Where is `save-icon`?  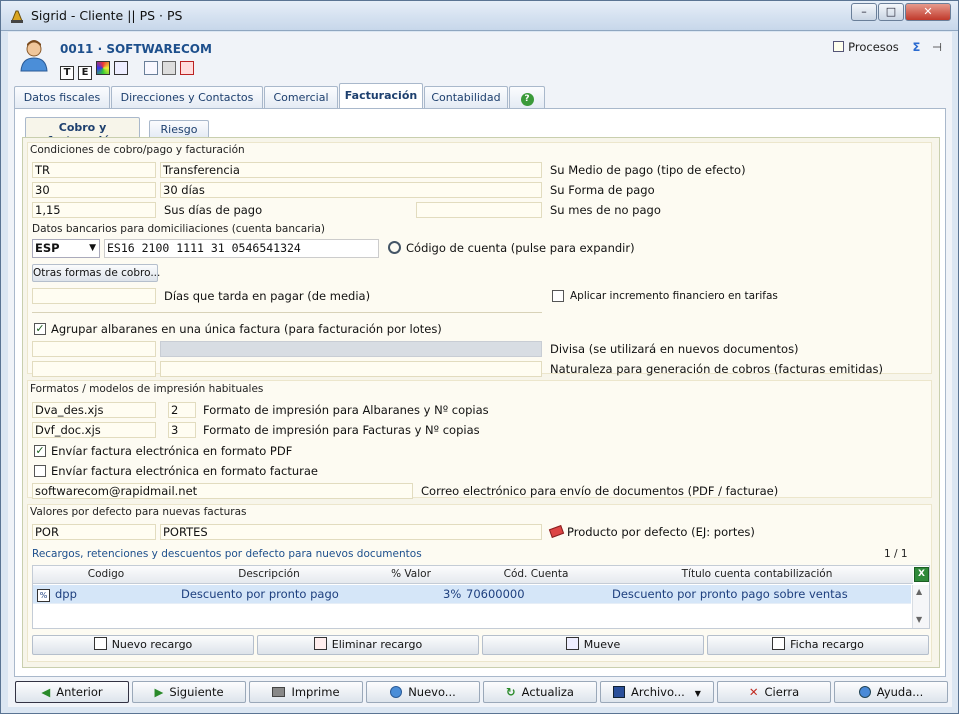
save-icon is located at coordinates (619, 692).